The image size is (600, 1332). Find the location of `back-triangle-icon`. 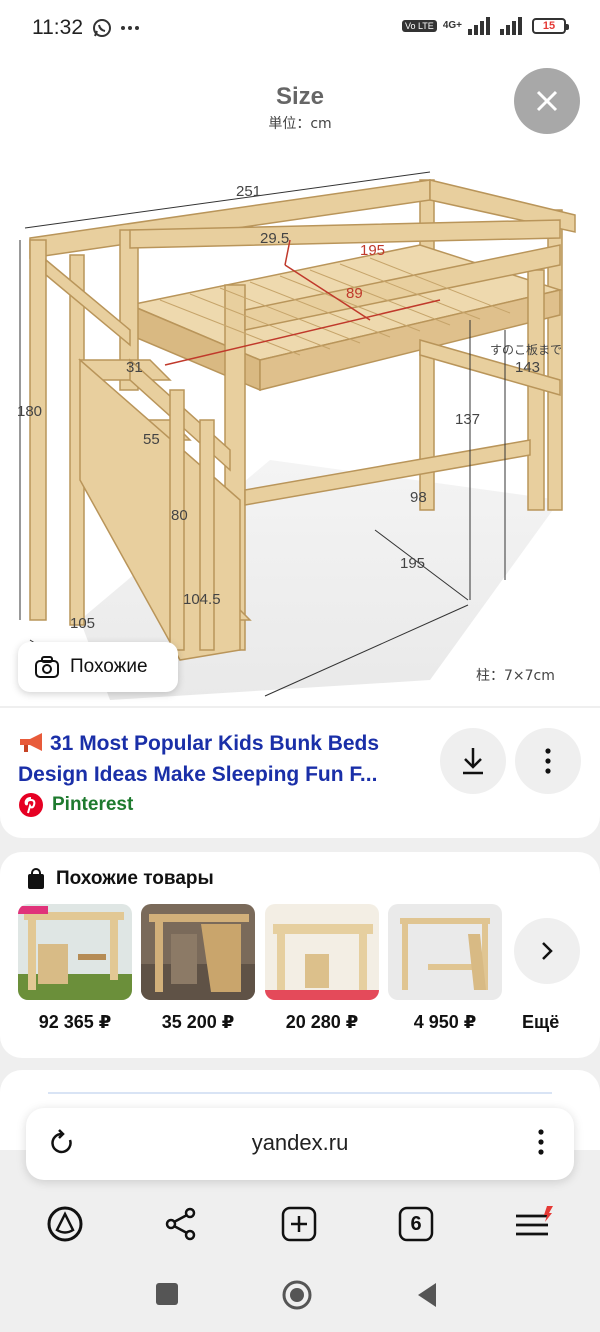

back-triangle-icon is located at coordinates (427, 1295).